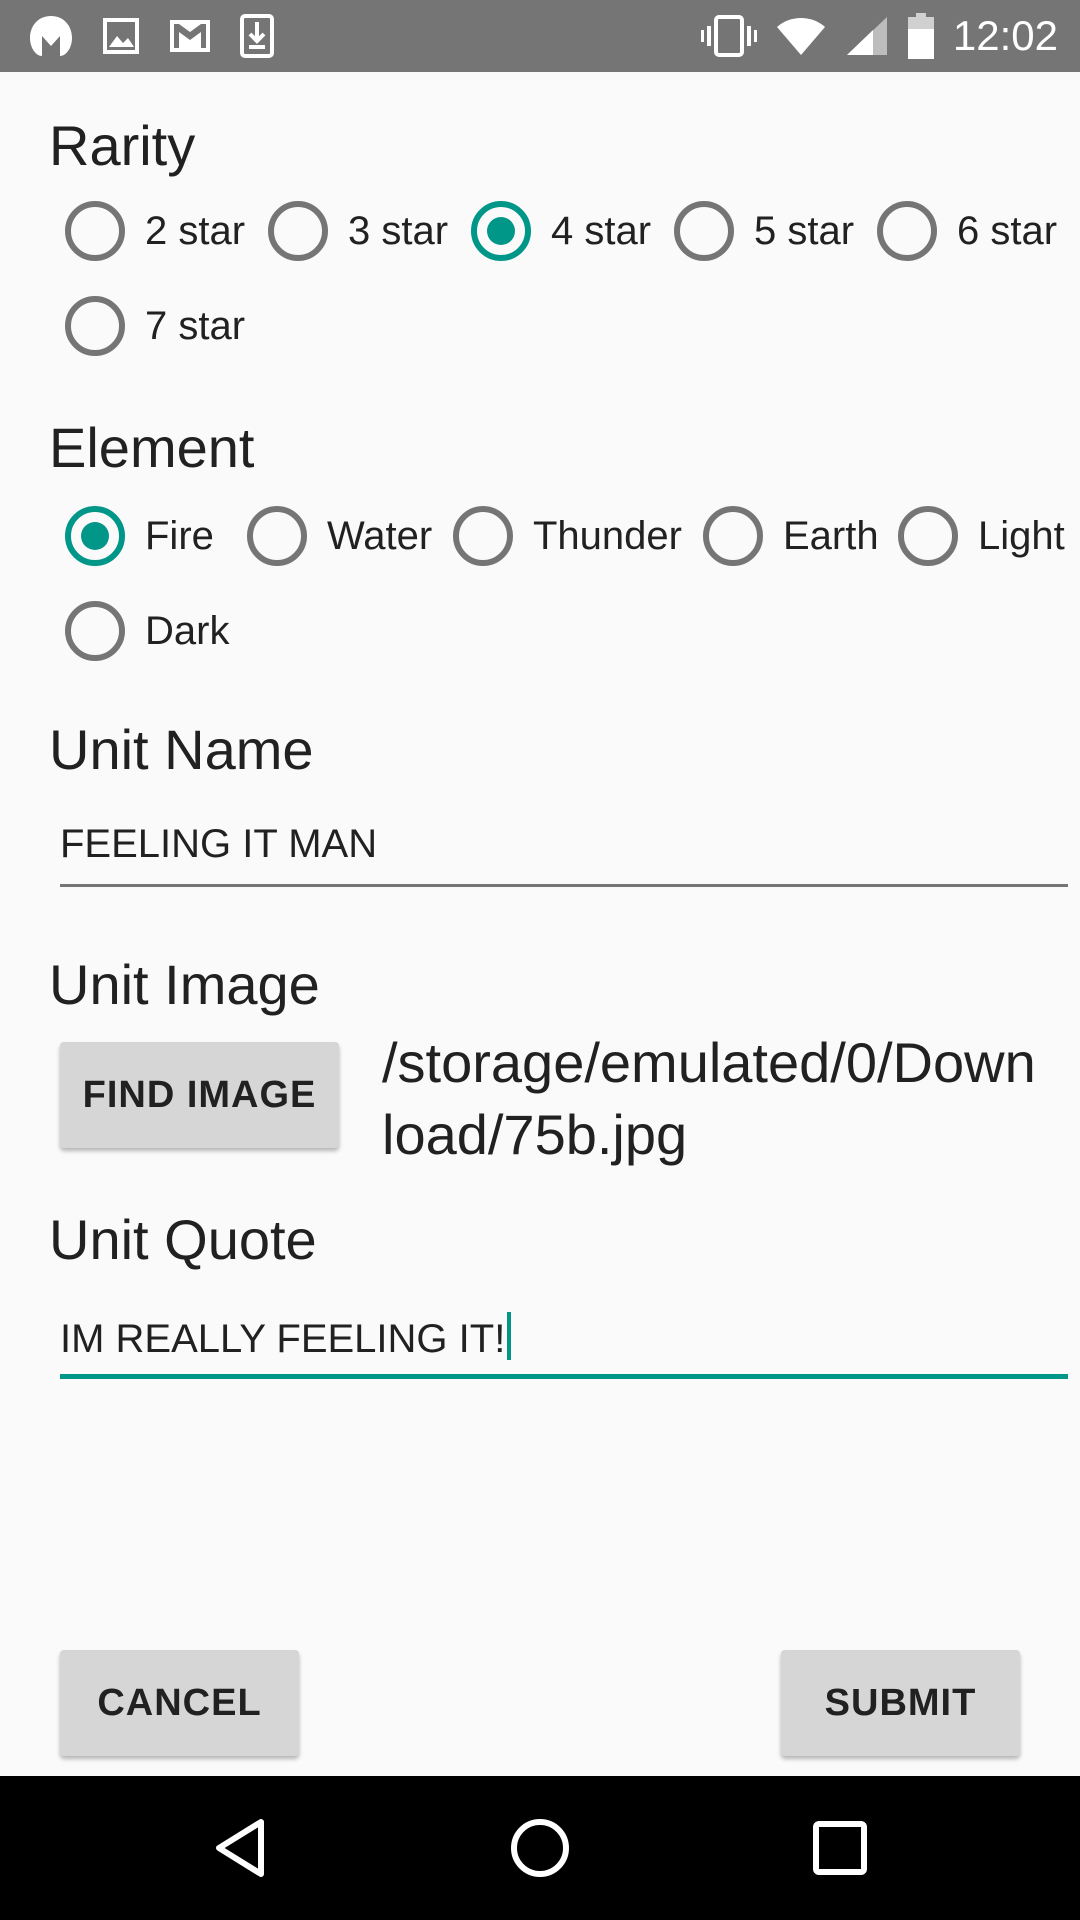  What do you see at coordinates (51, 36) in the screenshot?
I see `malwarebytes-icon` at bounding box center [51, 36].